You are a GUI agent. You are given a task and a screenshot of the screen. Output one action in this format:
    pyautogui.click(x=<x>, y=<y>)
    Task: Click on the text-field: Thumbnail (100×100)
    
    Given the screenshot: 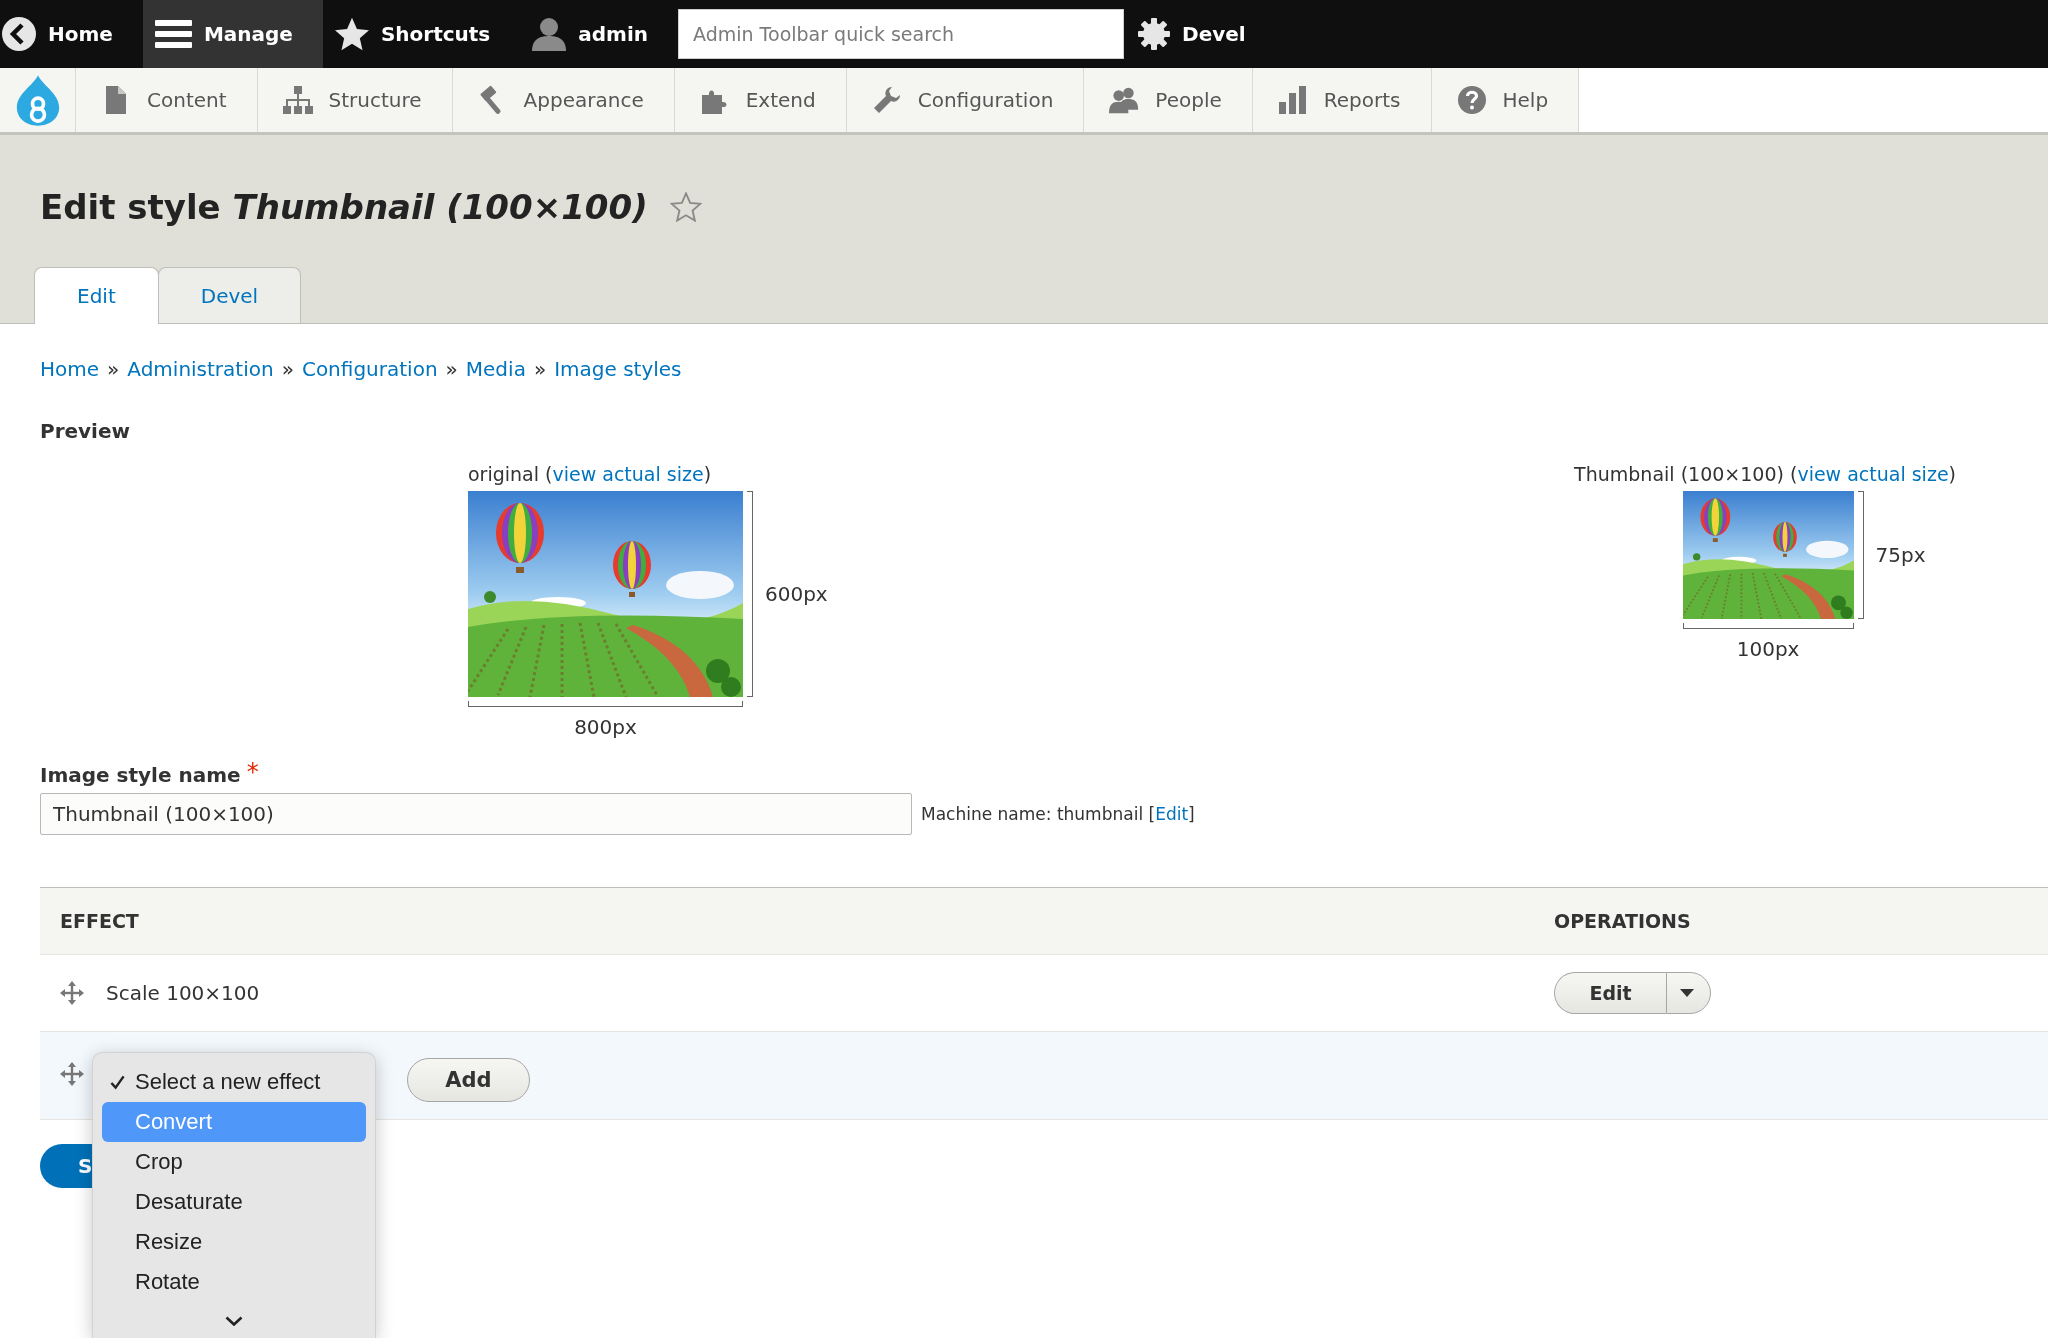 What is the action you would take?
    pyautogui.click(x=476, y=814)
    